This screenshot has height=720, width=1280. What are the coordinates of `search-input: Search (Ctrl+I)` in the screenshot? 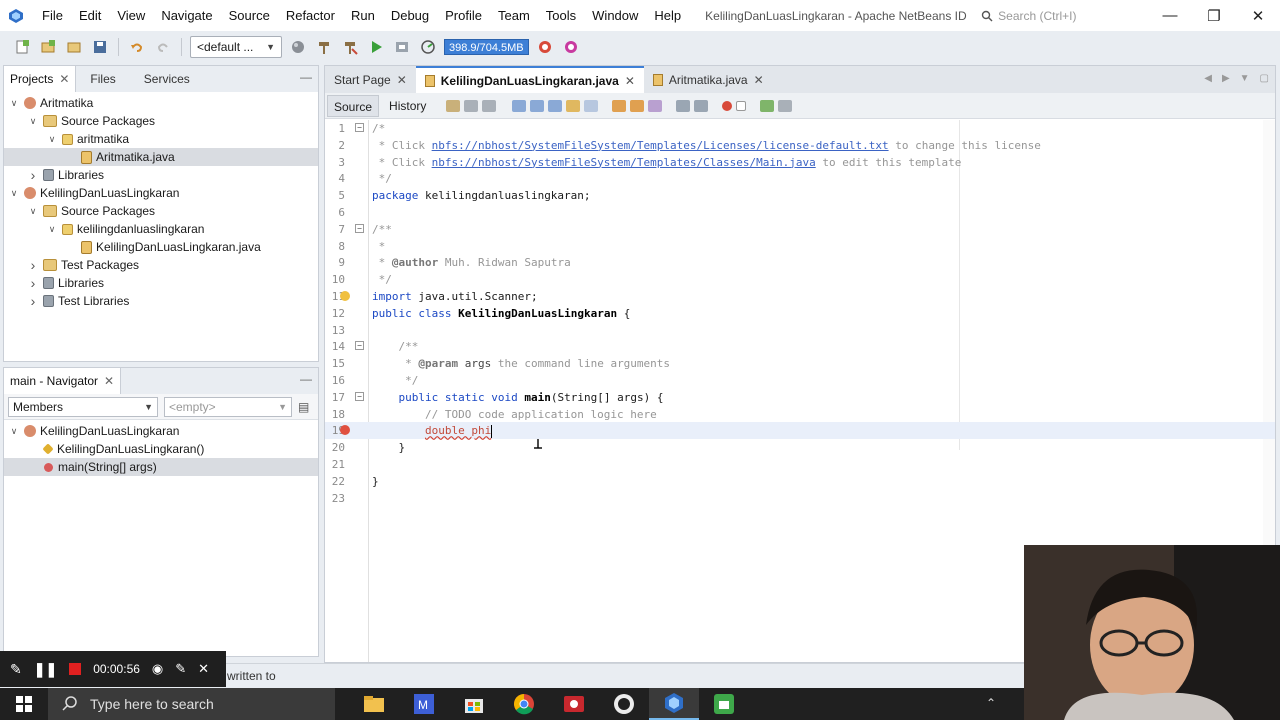 It's located at (1037, 16).